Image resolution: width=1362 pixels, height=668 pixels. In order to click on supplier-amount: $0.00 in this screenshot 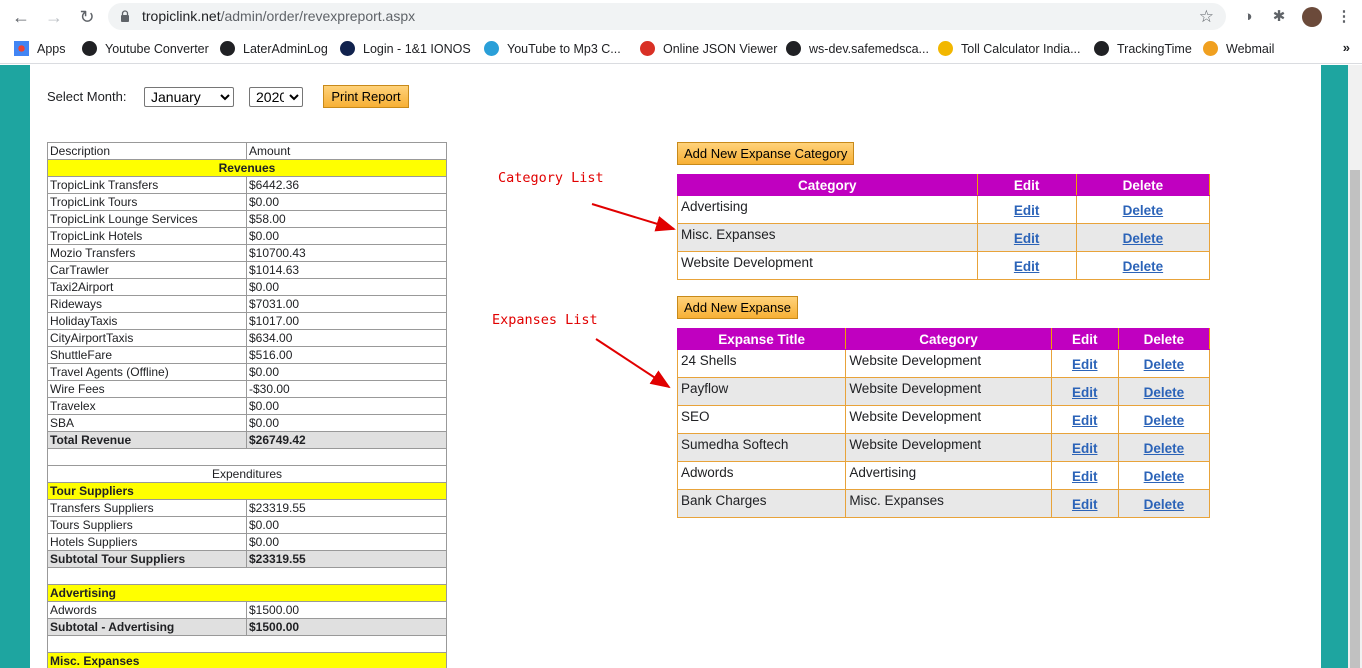, I will do `click(346, 525)`.